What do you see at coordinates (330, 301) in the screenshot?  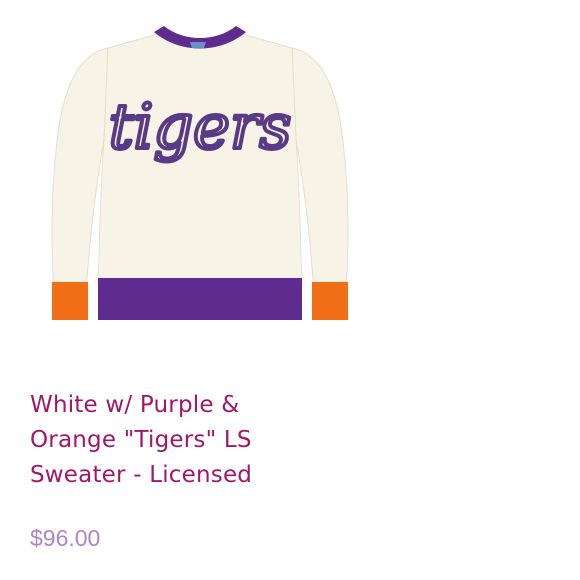 I see `right-orange-cuff` at bounding box center [330, 301].